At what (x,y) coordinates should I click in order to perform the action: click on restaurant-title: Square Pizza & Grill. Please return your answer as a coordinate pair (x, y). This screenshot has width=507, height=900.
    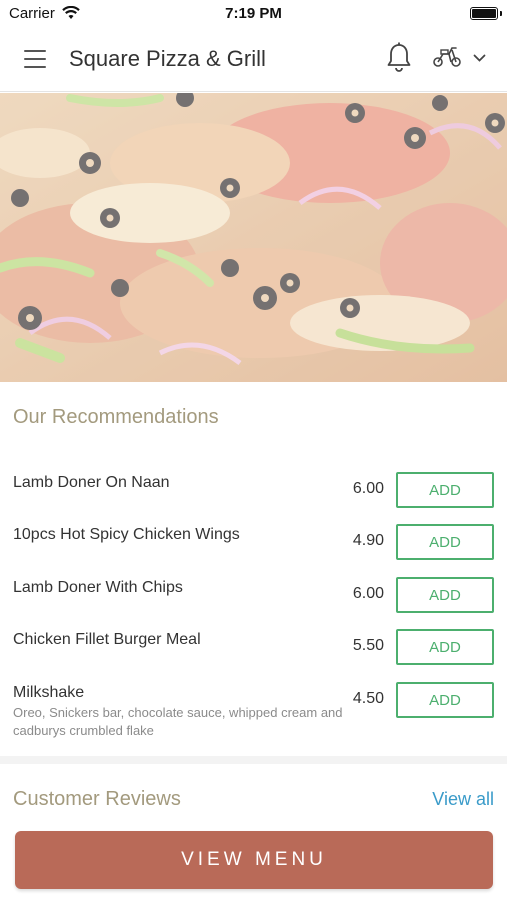
    Looking at the image, I should click on (167, 58).